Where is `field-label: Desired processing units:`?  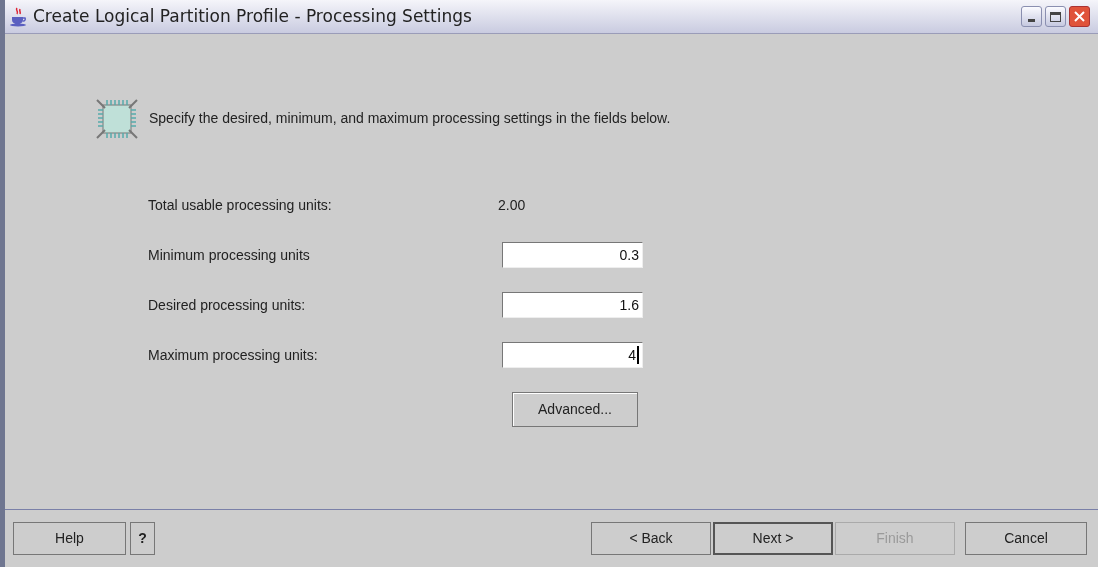
field-label: Desired processing units: is located at coordinates (227, 305).